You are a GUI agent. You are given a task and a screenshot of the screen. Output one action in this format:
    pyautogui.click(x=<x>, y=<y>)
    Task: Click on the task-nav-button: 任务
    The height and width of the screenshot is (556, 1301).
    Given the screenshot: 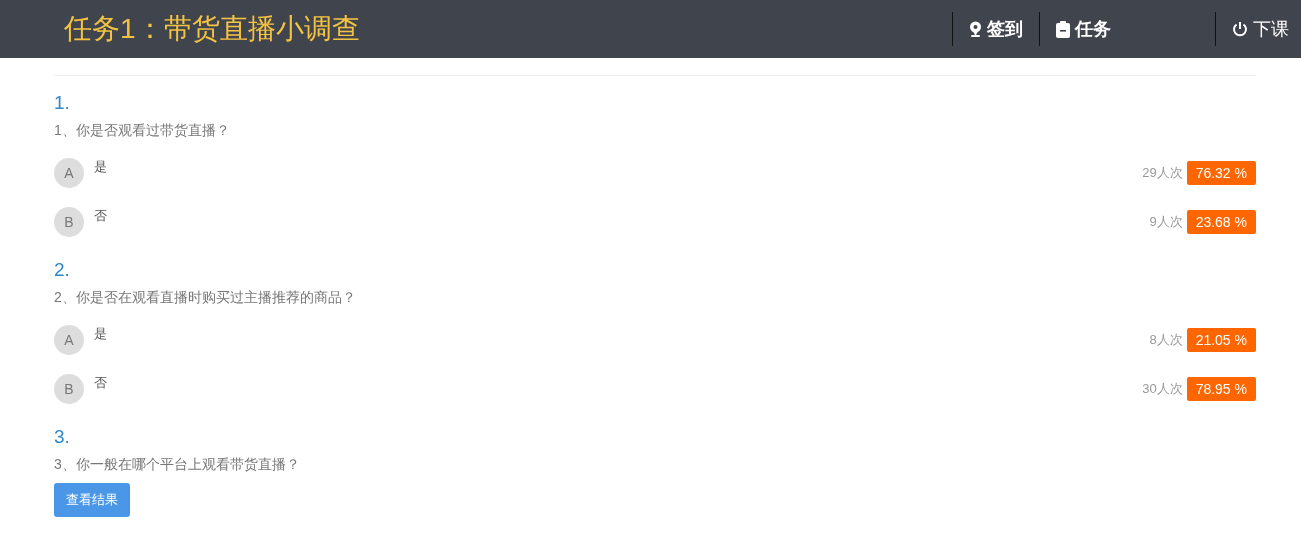 What is the action you would take?
    pyautogui.click(x=1127, y=29)
    